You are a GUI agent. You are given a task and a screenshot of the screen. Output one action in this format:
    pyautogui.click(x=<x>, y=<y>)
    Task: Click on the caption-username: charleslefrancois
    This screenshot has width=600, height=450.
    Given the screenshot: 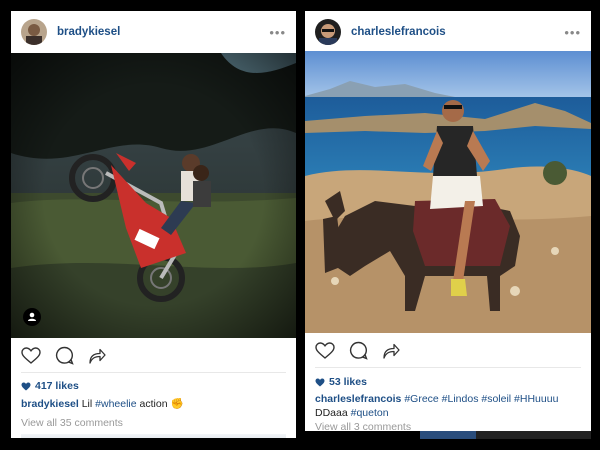 What is the action you would take?
    pyautogui.click(x=358, y=399)
    